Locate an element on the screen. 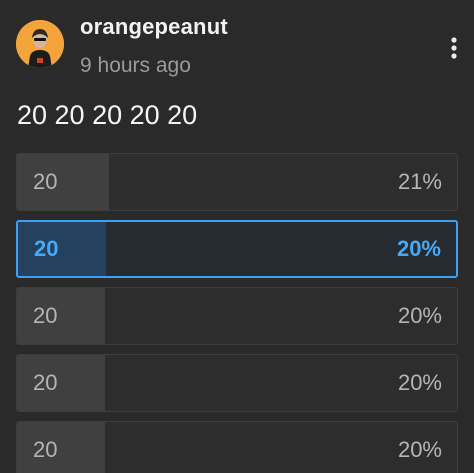 Image resolution: width=474 pixels, height=473 pixels. post-timestamp: 9 hours ago is located at coordinates (135, 65).